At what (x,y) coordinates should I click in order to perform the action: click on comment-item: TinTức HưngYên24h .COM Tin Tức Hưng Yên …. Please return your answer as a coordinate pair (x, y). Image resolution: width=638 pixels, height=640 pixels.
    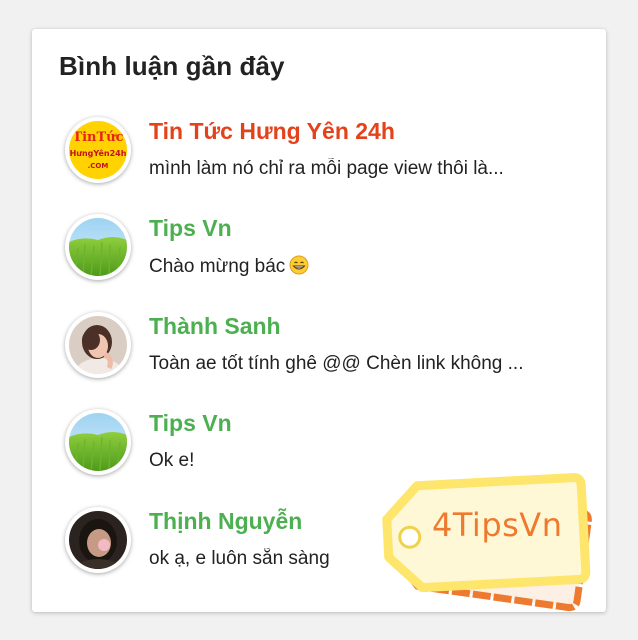
    Looking at the image, I should click on (325, 157).